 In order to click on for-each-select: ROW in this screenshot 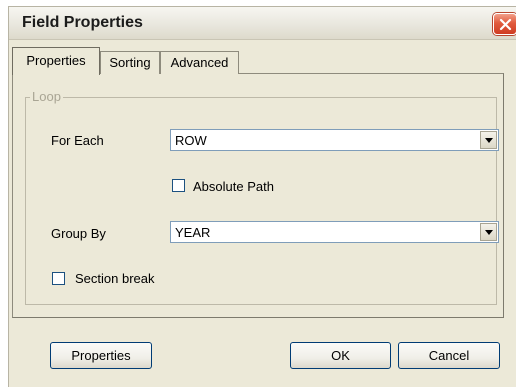, I will do `click(334, 140)`.